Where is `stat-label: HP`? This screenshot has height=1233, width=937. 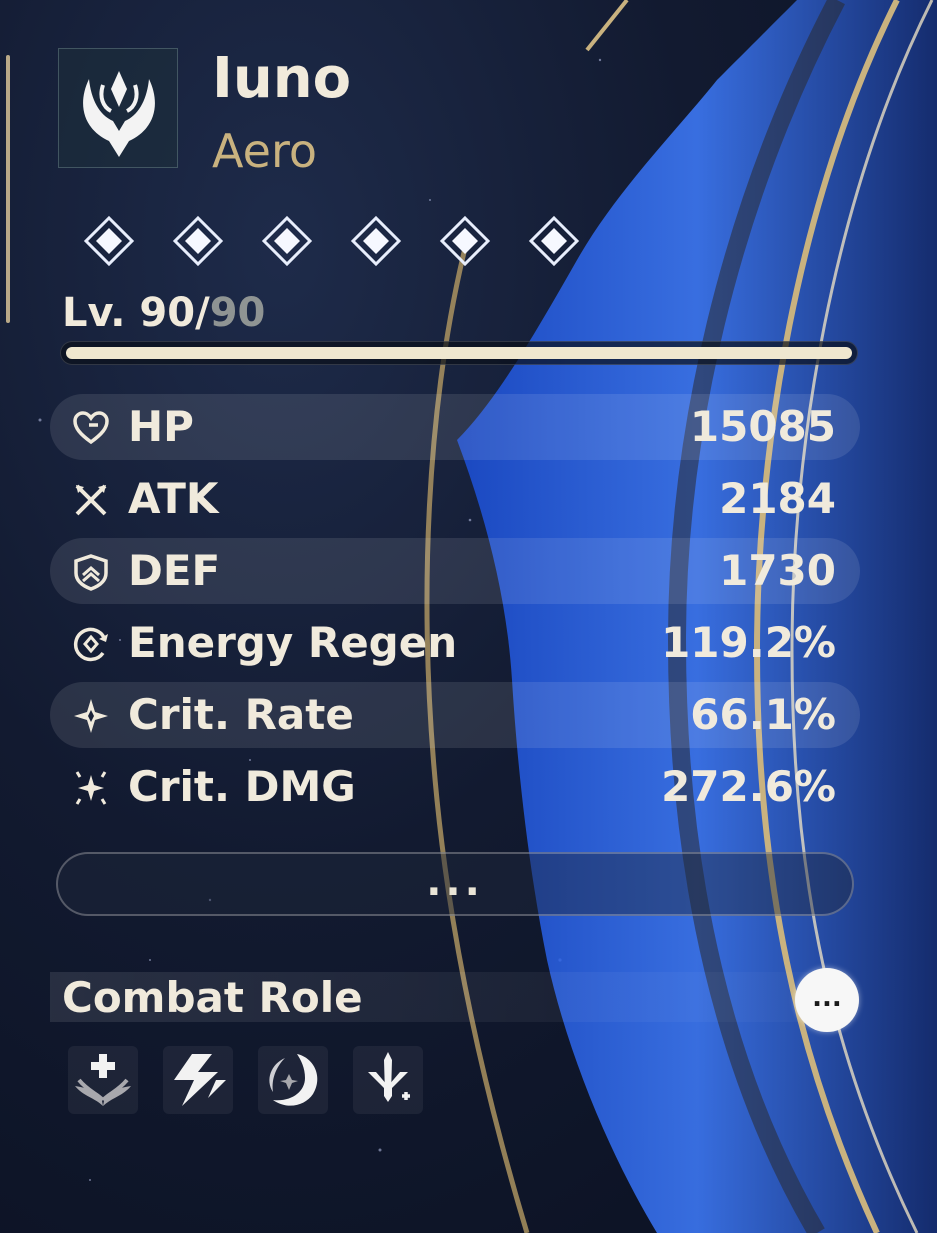
stat-label: HP is located at coordinates (161, 426).